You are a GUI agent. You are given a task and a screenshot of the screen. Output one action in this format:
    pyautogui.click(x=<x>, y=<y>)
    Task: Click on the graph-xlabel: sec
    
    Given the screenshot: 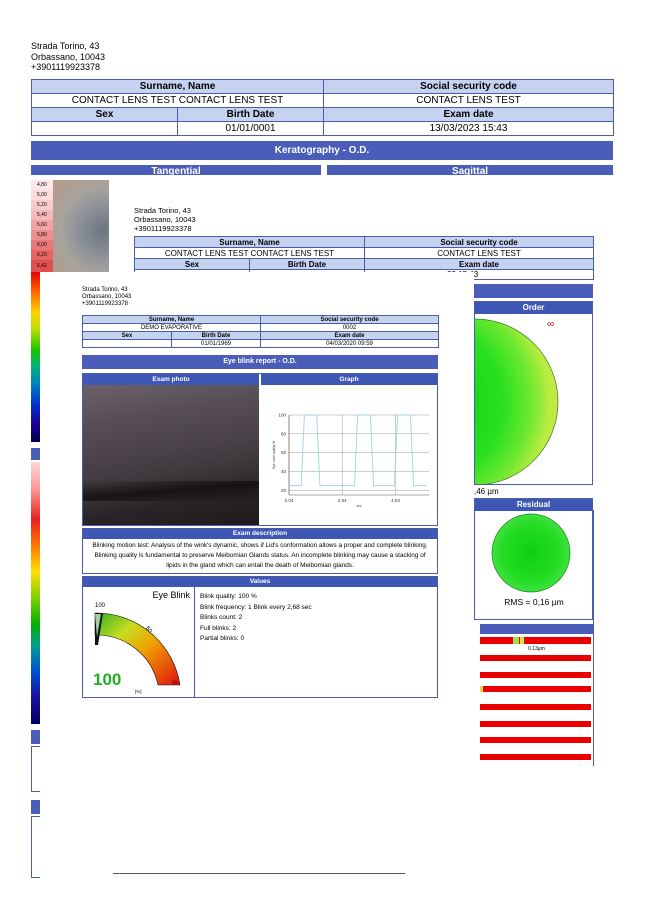 What is the action you would take?
    pyautogui.click(x=359, y=506)
    